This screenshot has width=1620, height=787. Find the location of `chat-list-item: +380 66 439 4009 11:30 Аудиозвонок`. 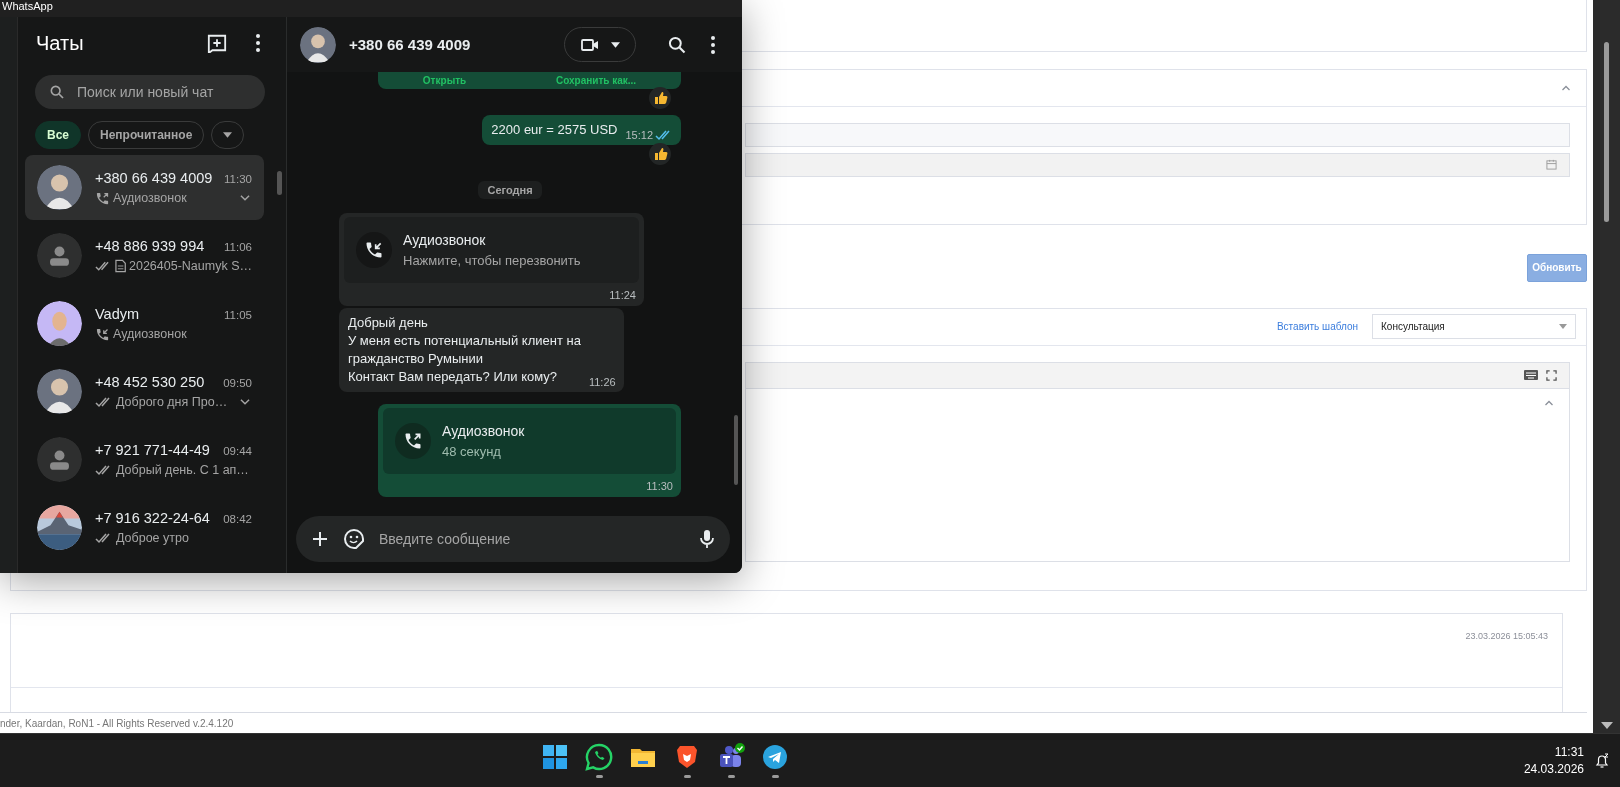

chat-list-item: +380 66 439 4009 11:30 Аудиозвонок is located at coordinates (144, 187).